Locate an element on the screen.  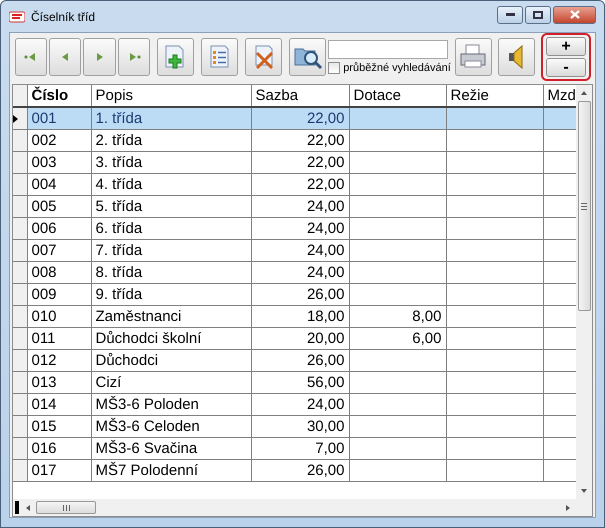
minimize-button is located at coordinates (510, 15).